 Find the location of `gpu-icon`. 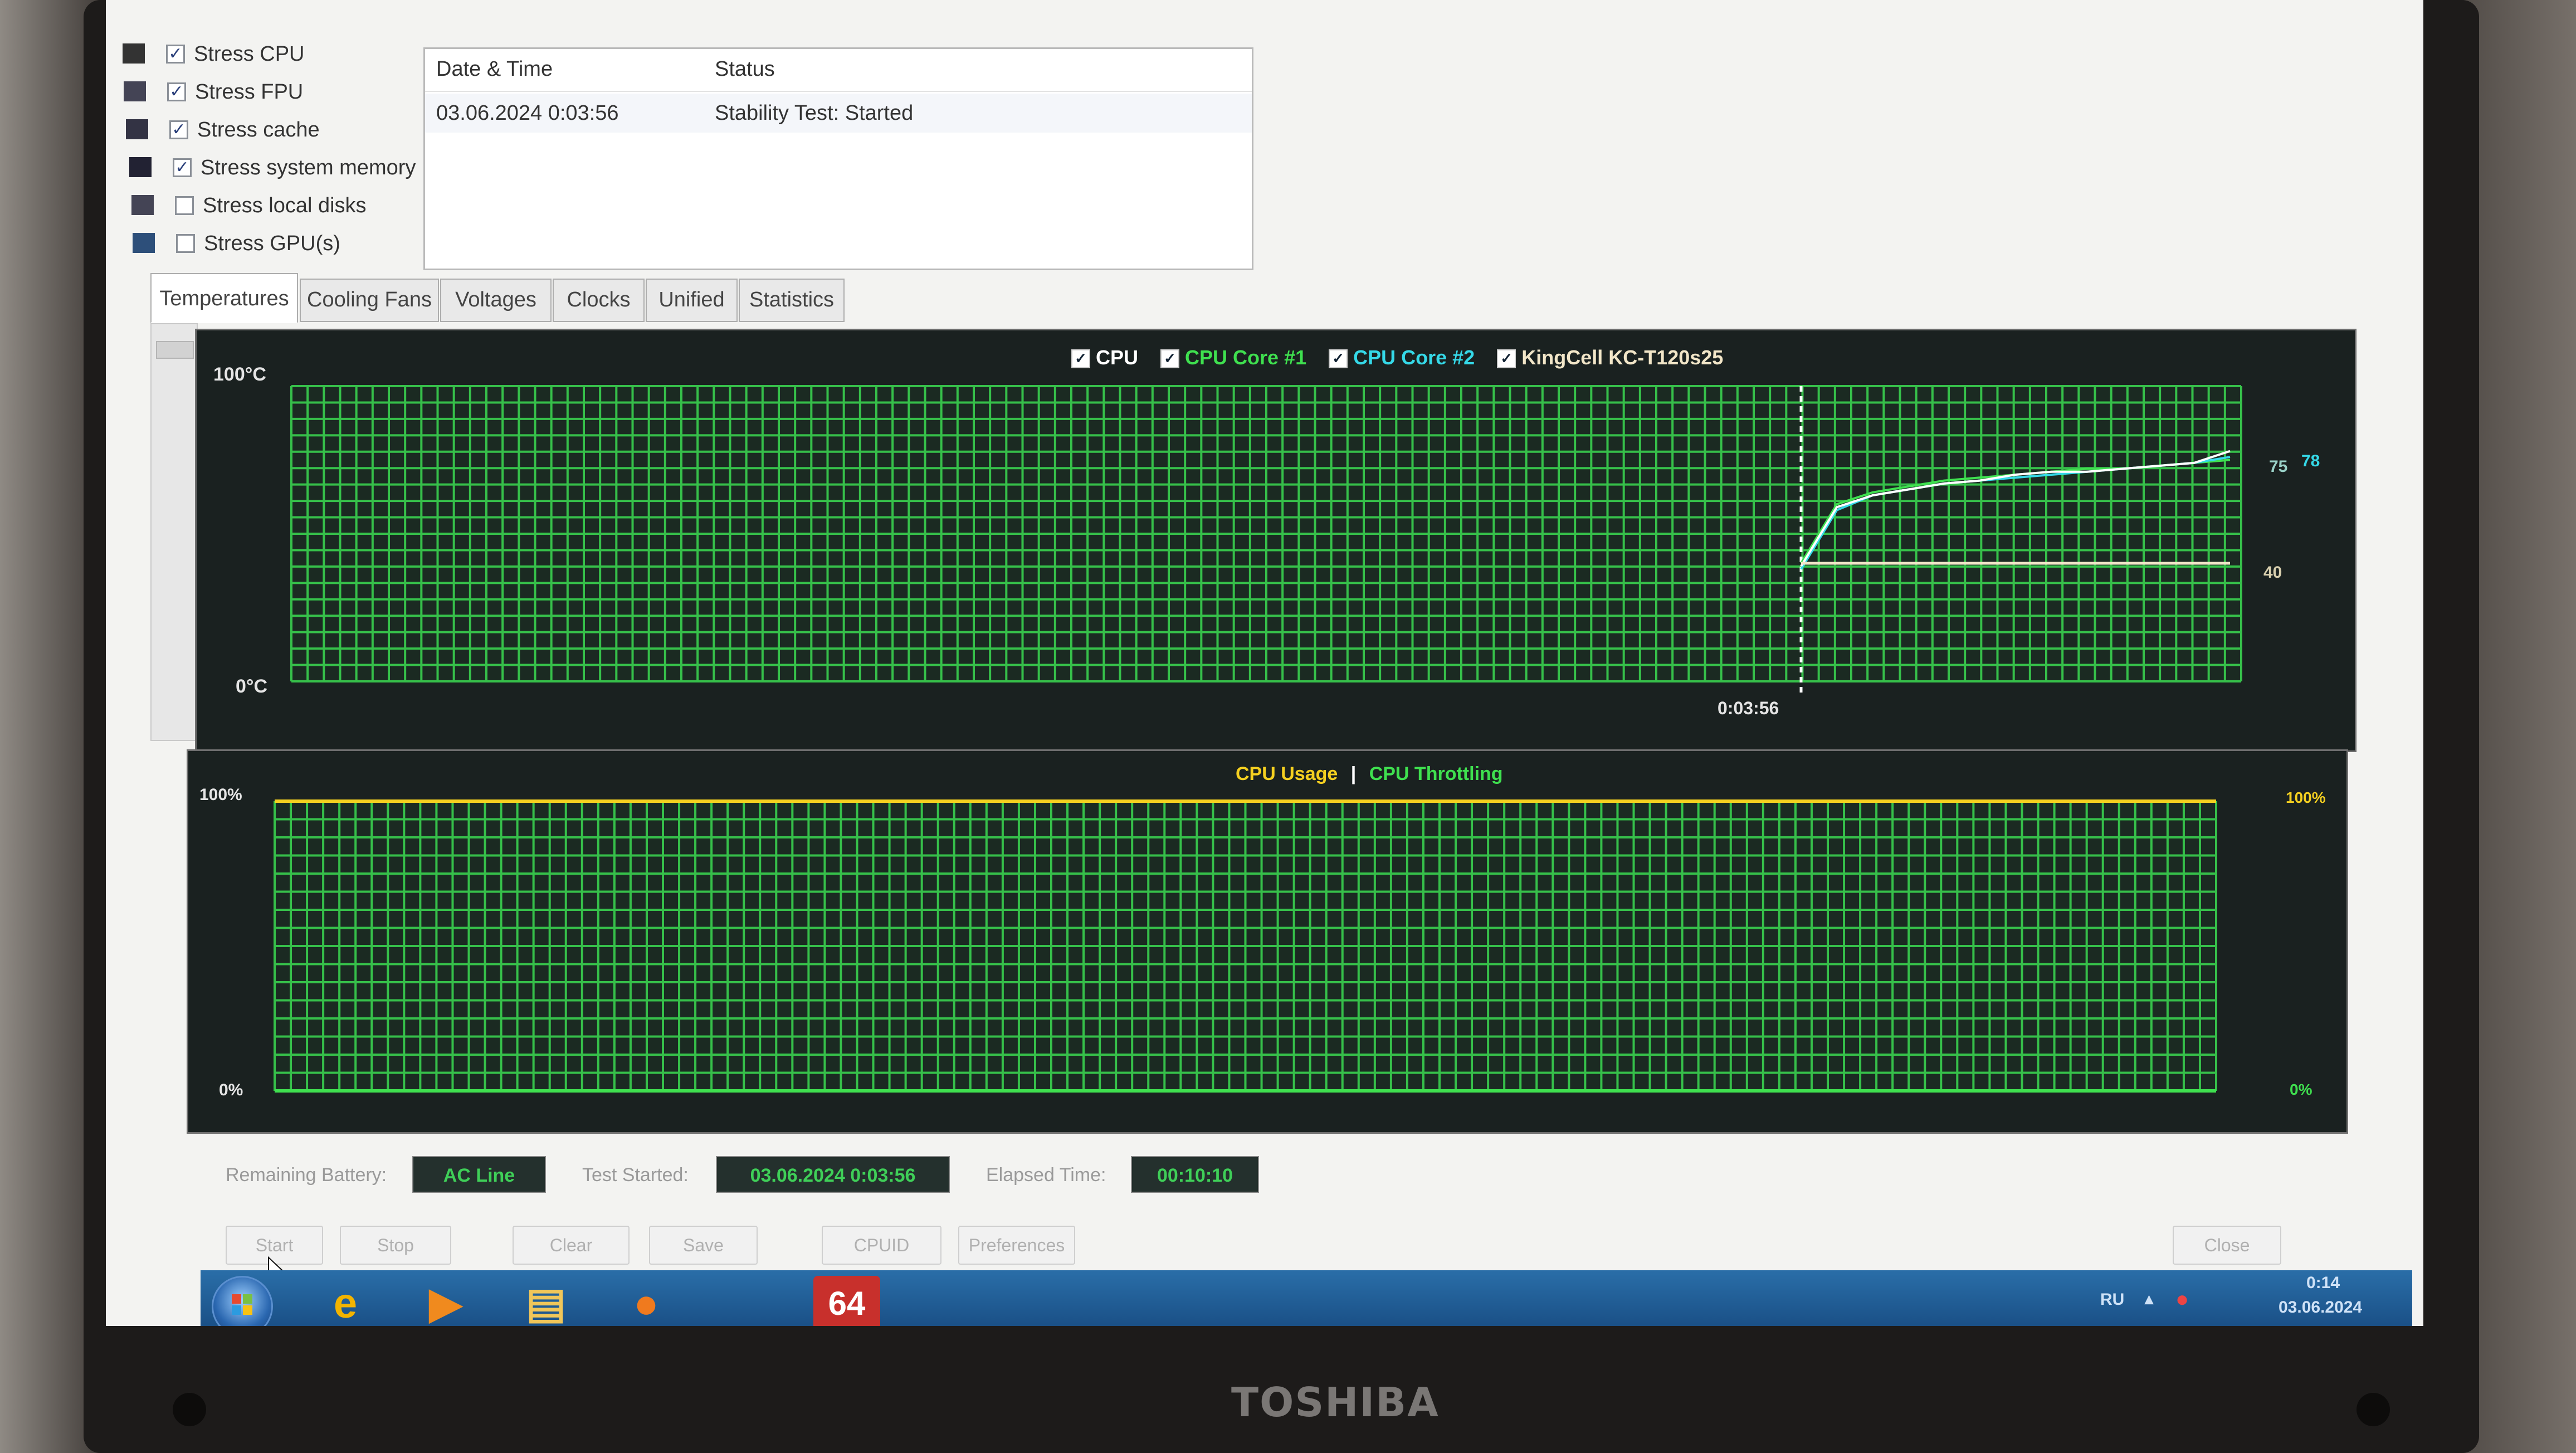

gpu-icon is located at coordinates (144, 243).